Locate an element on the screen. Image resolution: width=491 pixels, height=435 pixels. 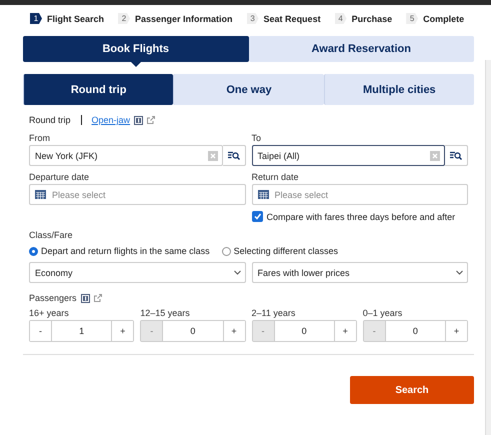
from-field: New York (JFK) is located at coordinates (125, 155).